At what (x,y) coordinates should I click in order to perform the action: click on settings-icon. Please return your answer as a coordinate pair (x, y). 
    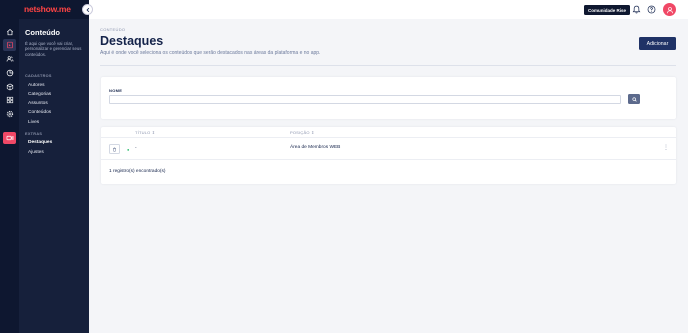
    Looking at the image, I should click on (9, 114).